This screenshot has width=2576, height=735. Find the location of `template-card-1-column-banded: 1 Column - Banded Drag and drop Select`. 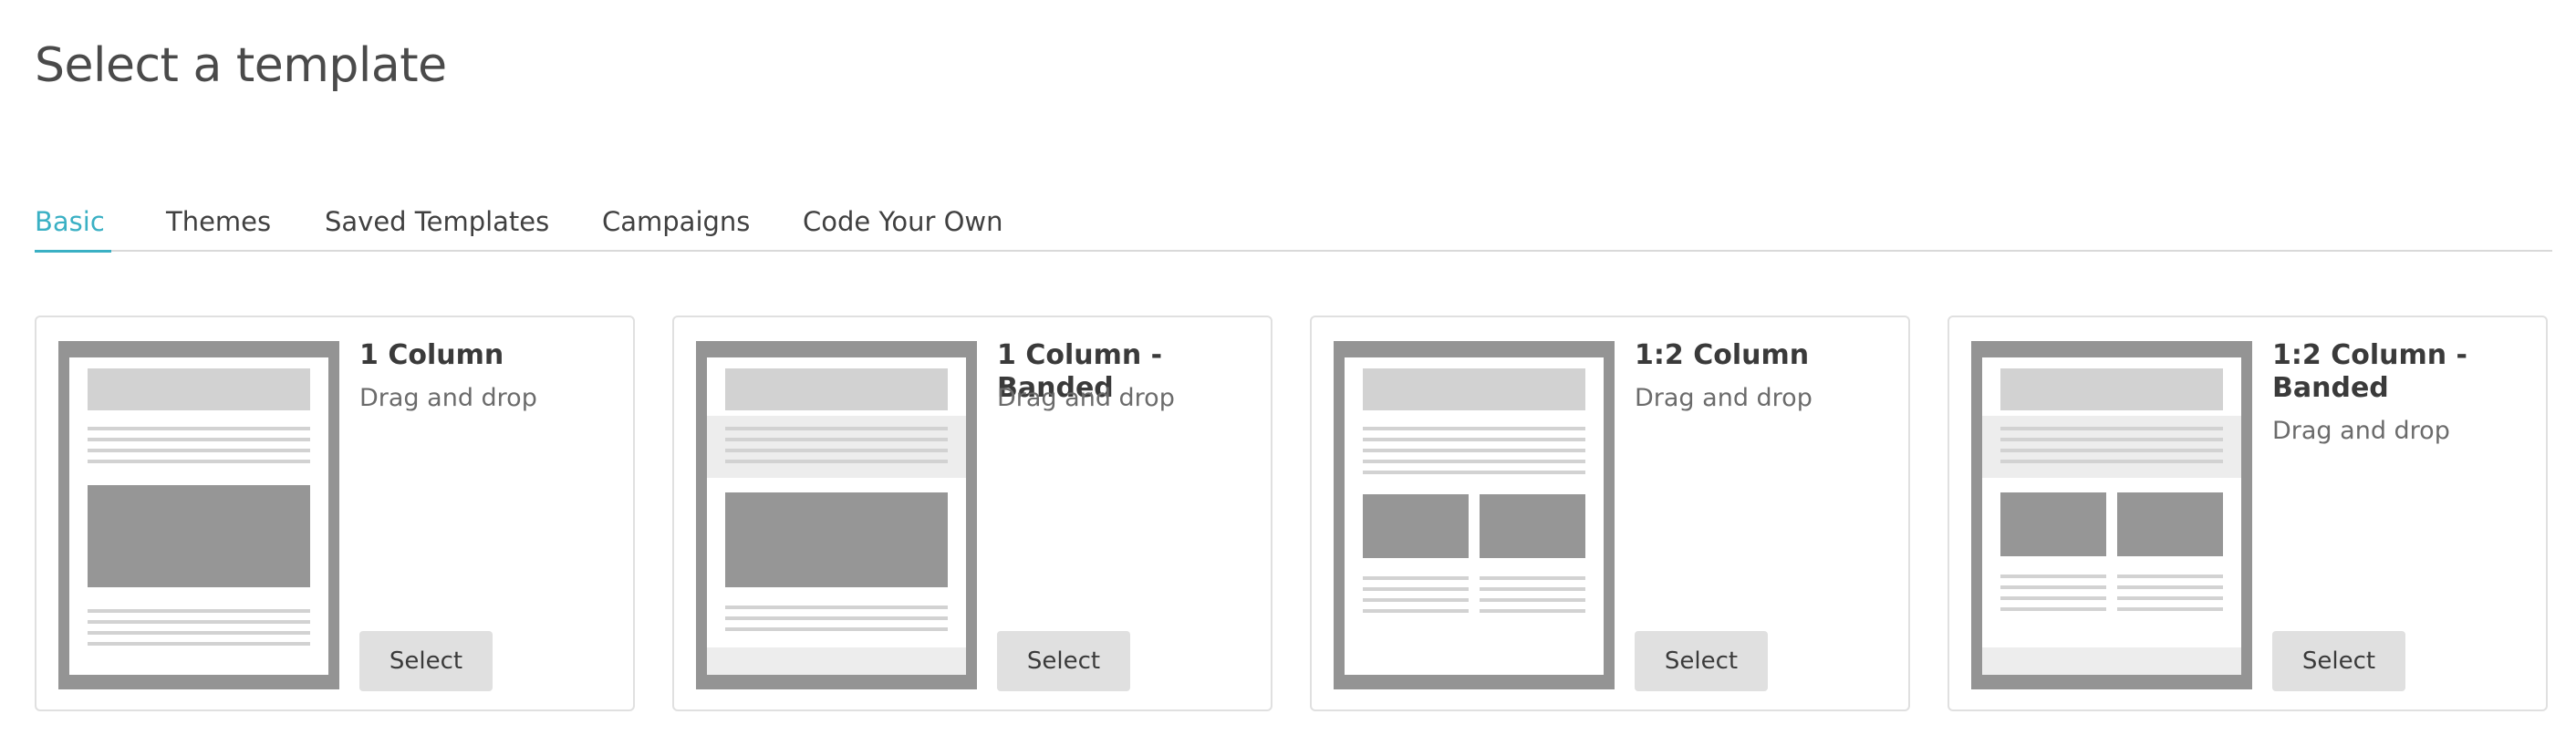

template-card-1-column-banded: 1 Column - Banded Drag and drop Select is located at coordinates (972, 513).